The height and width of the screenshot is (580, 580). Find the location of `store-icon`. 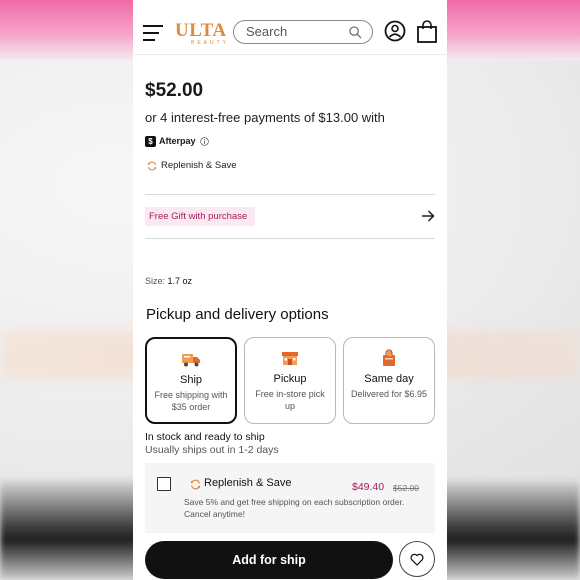

store-icon is located at coordinates (290, 358).